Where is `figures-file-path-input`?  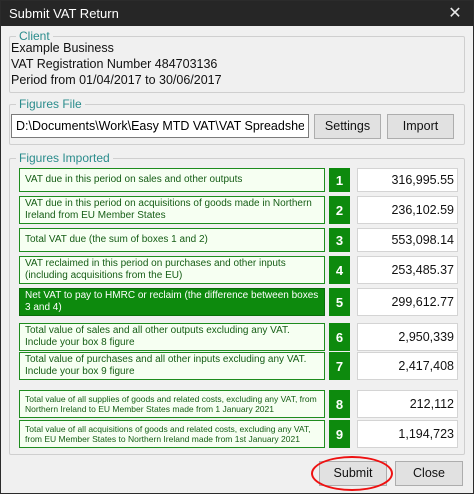 figures-file-path-input is located at coordinates (160, 126).